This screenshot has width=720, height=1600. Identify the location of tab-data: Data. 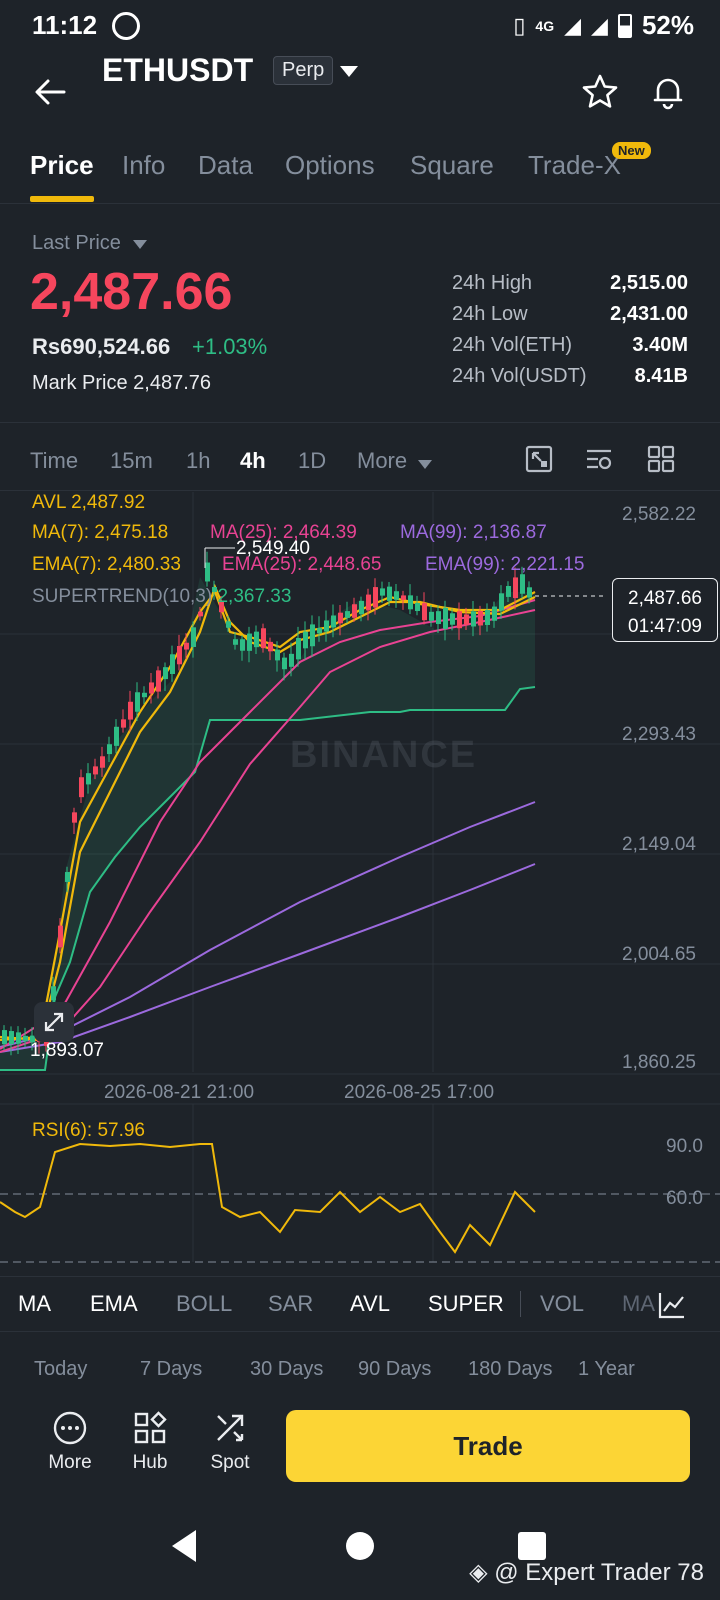
(225, 165).